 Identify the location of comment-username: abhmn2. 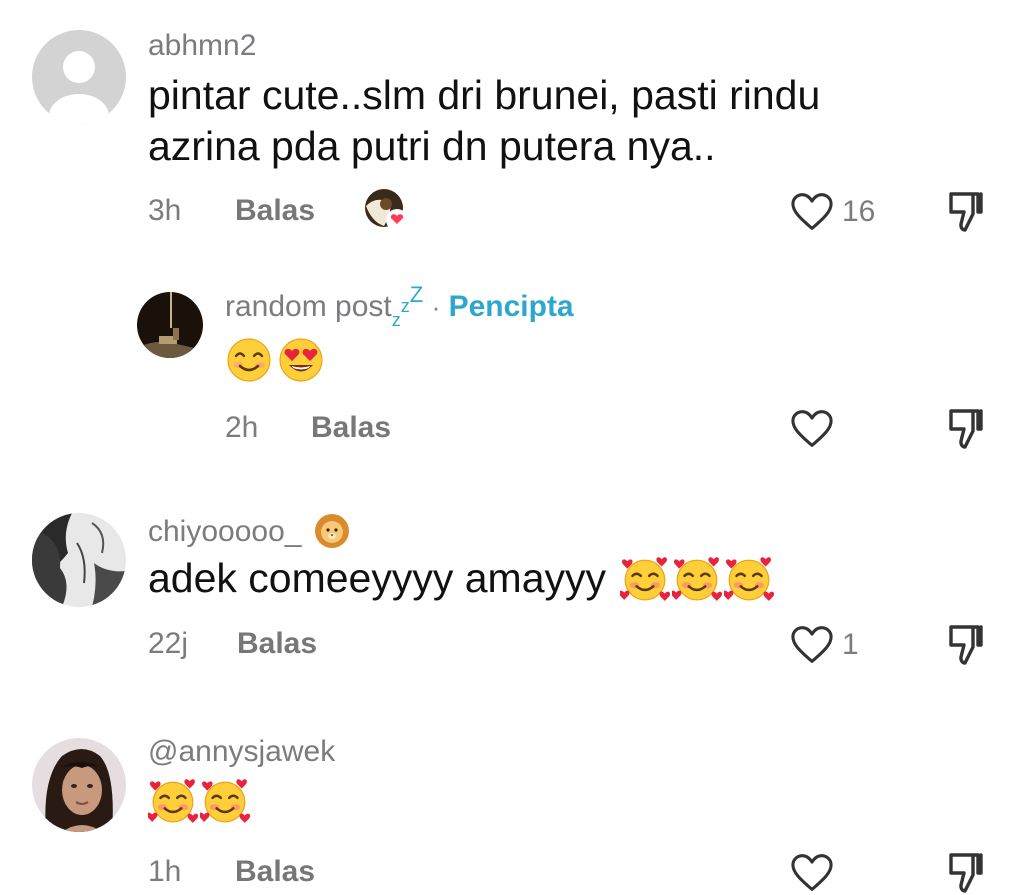
(202, 46).